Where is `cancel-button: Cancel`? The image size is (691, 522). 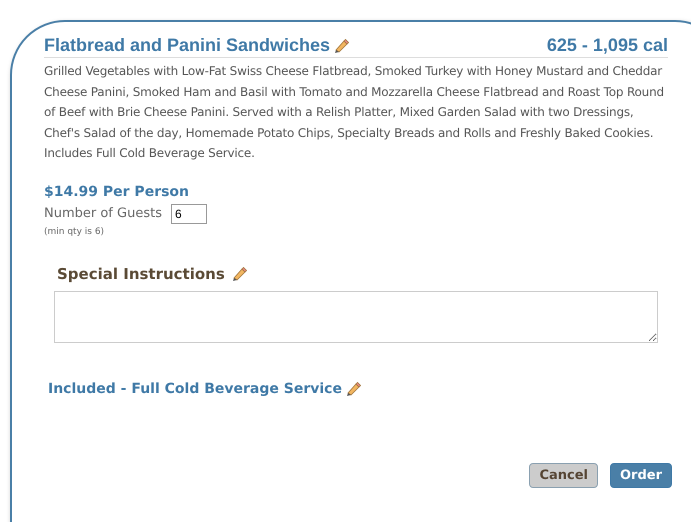 cancel-button: Cancel is located at coordinates (563, 475).